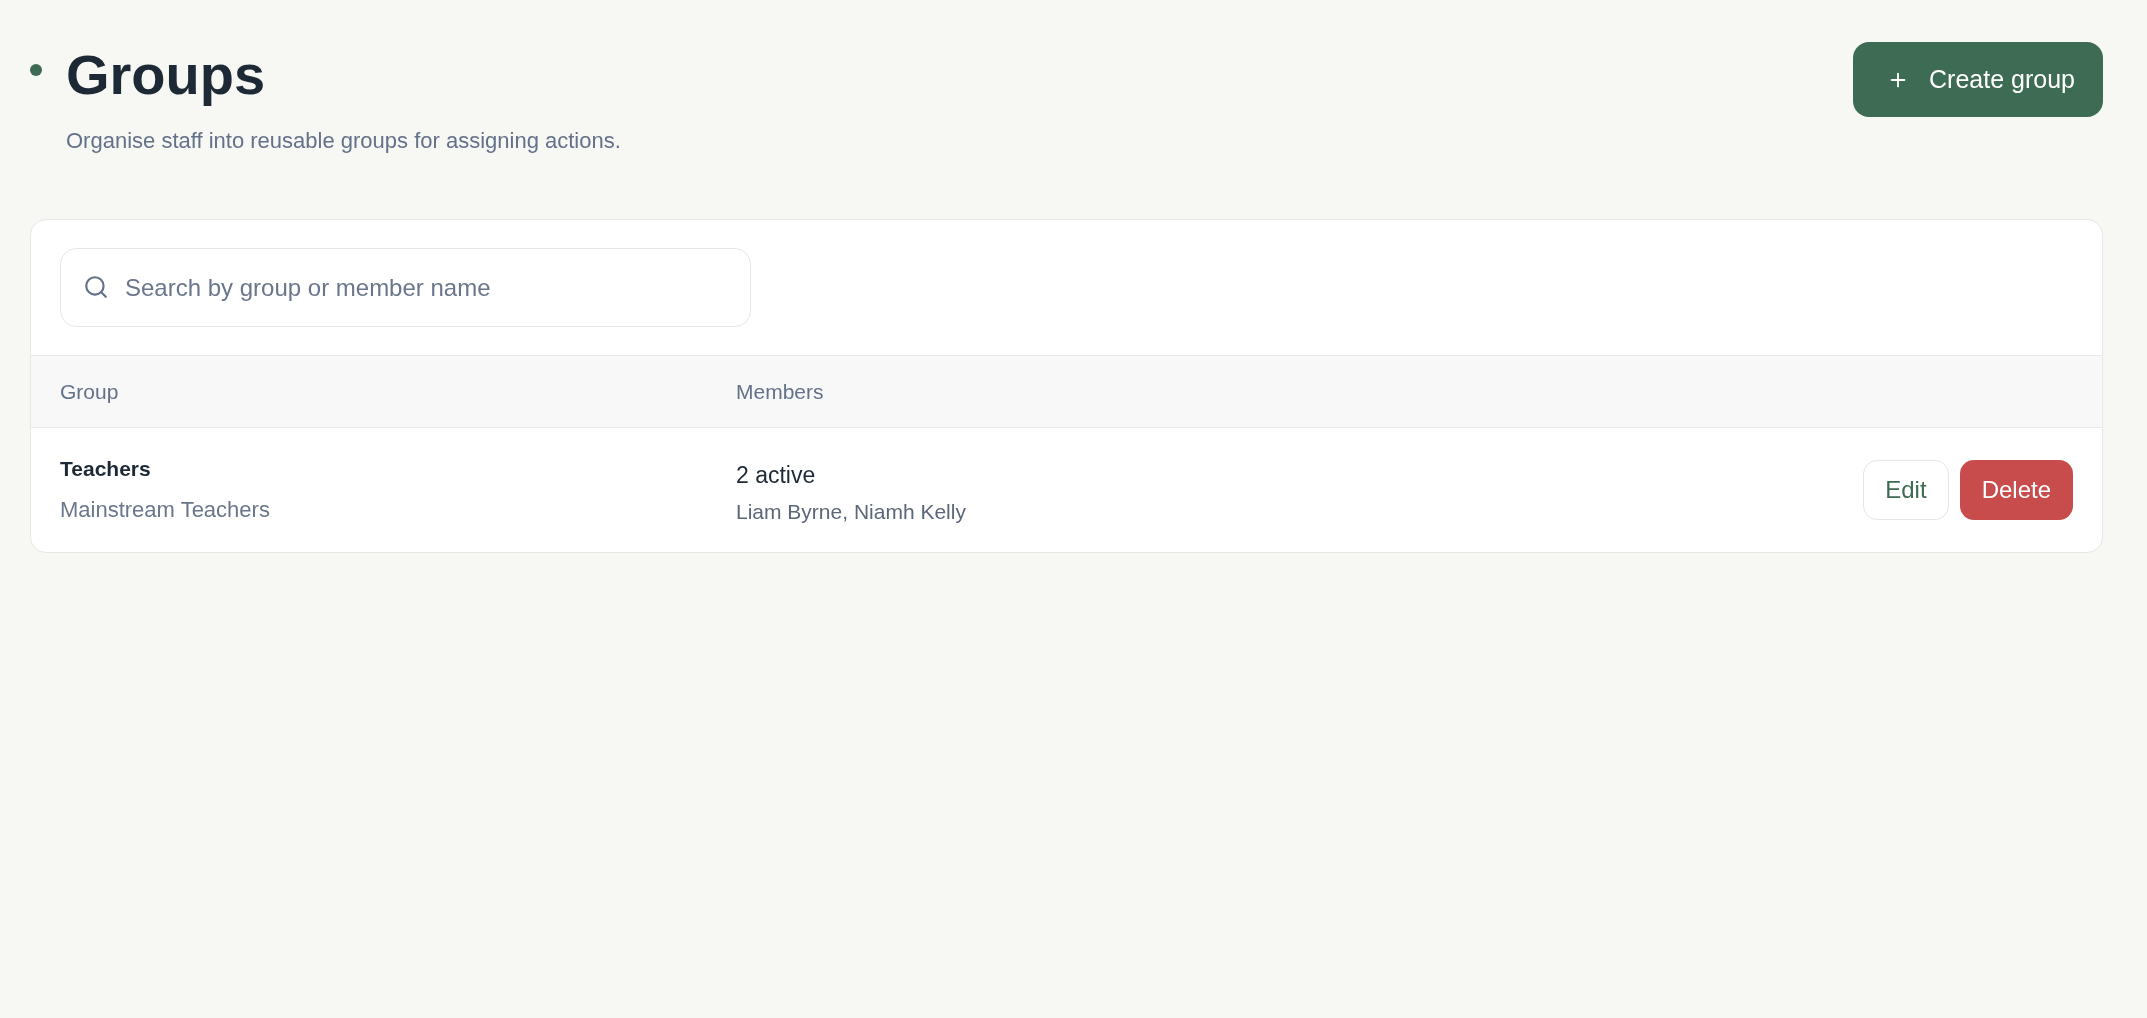 This screenshot has height=1018, width=2147. What do you see at coordinates (1978, 79) in the screenshot?
I see `create-group-button: Create group` at bounding box center [1978, 79].